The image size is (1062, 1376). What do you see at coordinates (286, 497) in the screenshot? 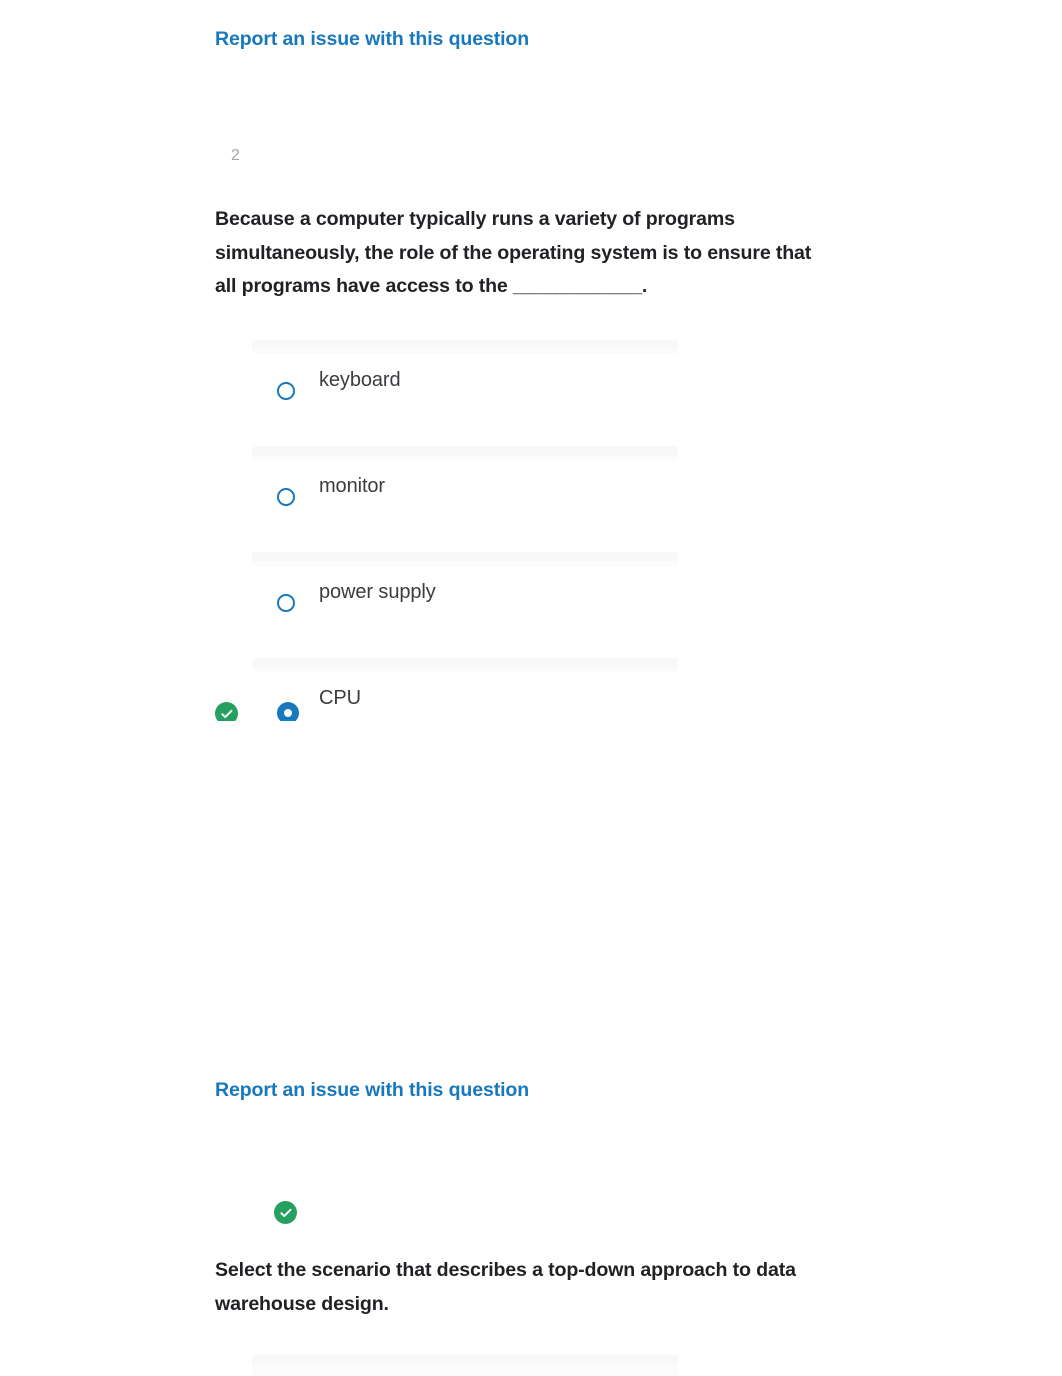
I see `radio-button-monitor` at bounding box center [286, 497].